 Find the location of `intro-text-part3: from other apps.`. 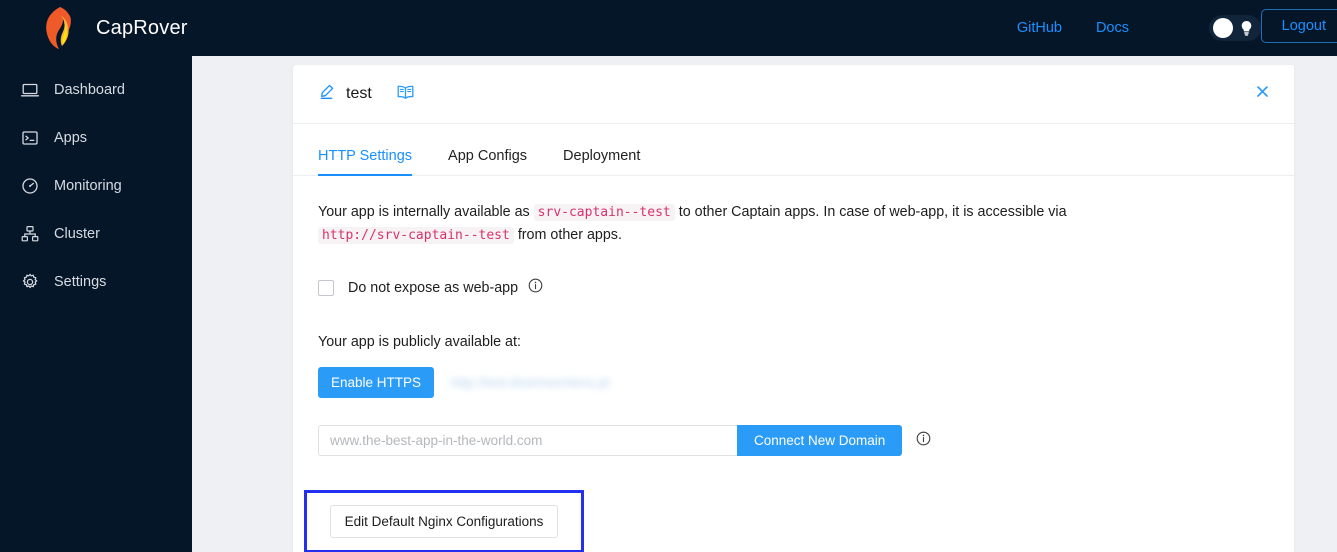

intro-text-part3: from other apps. is located at coordinates (569, 235).